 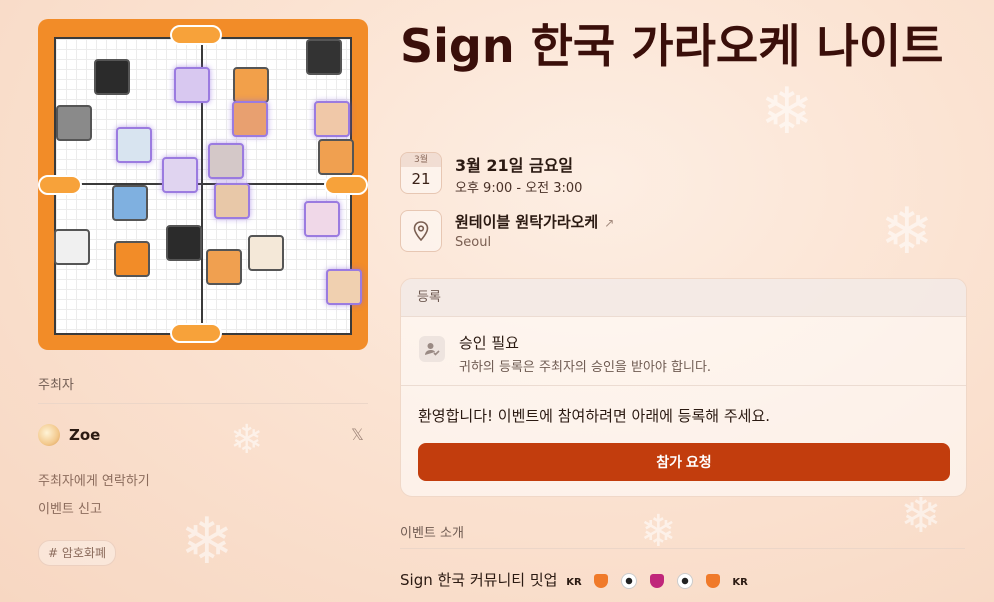 I want to click on about-text: Sign 한국 커뮤니티 밋업 KR KR, so click(x=576, y=579).